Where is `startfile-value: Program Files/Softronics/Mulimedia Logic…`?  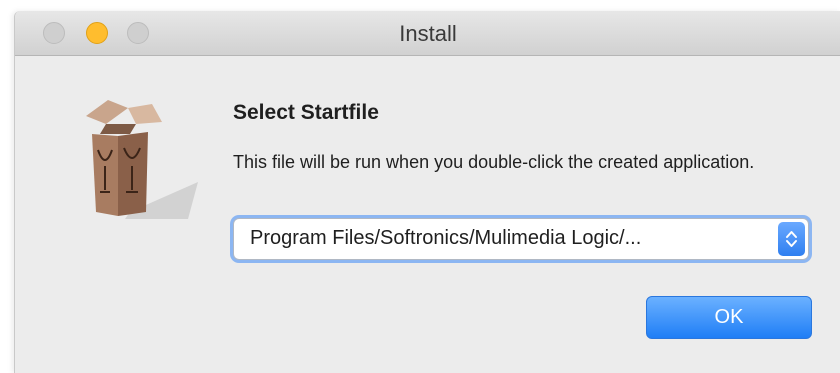 startfile-value: Program Files/Softronics/Mulimedia Logic… is located at coordinates (446, 238).